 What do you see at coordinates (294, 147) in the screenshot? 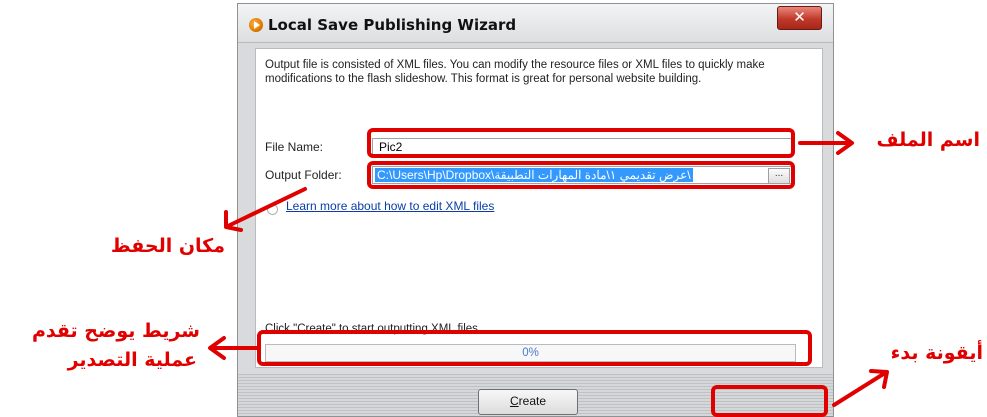
I see `file-name-label: File Name:` at bounding box center [294, 147].